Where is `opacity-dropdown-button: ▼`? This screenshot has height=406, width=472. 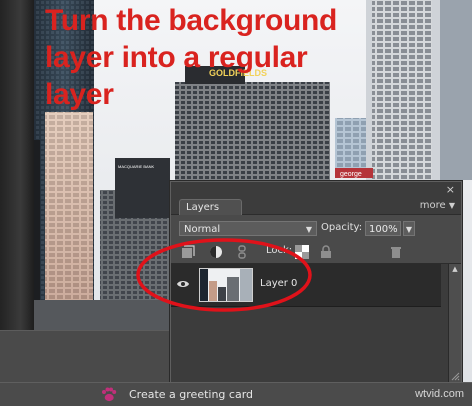 opacity-dropdown-button: ▼ is located at coordinates (409, 228).